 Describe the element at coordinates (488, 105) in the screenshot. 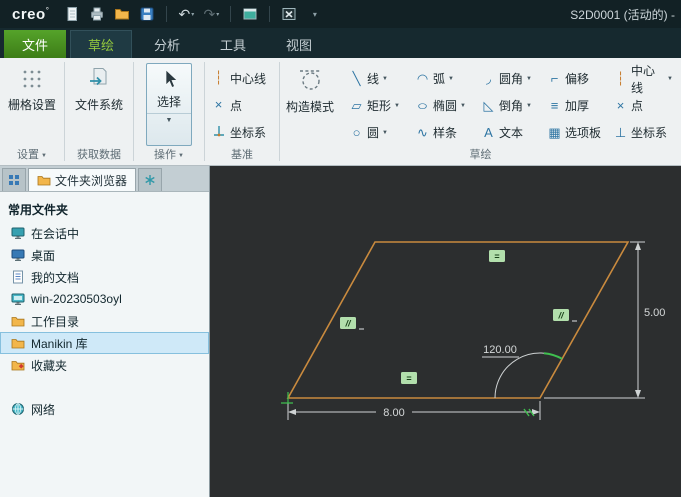

I see `chamfer-icon: ◺` at that location.